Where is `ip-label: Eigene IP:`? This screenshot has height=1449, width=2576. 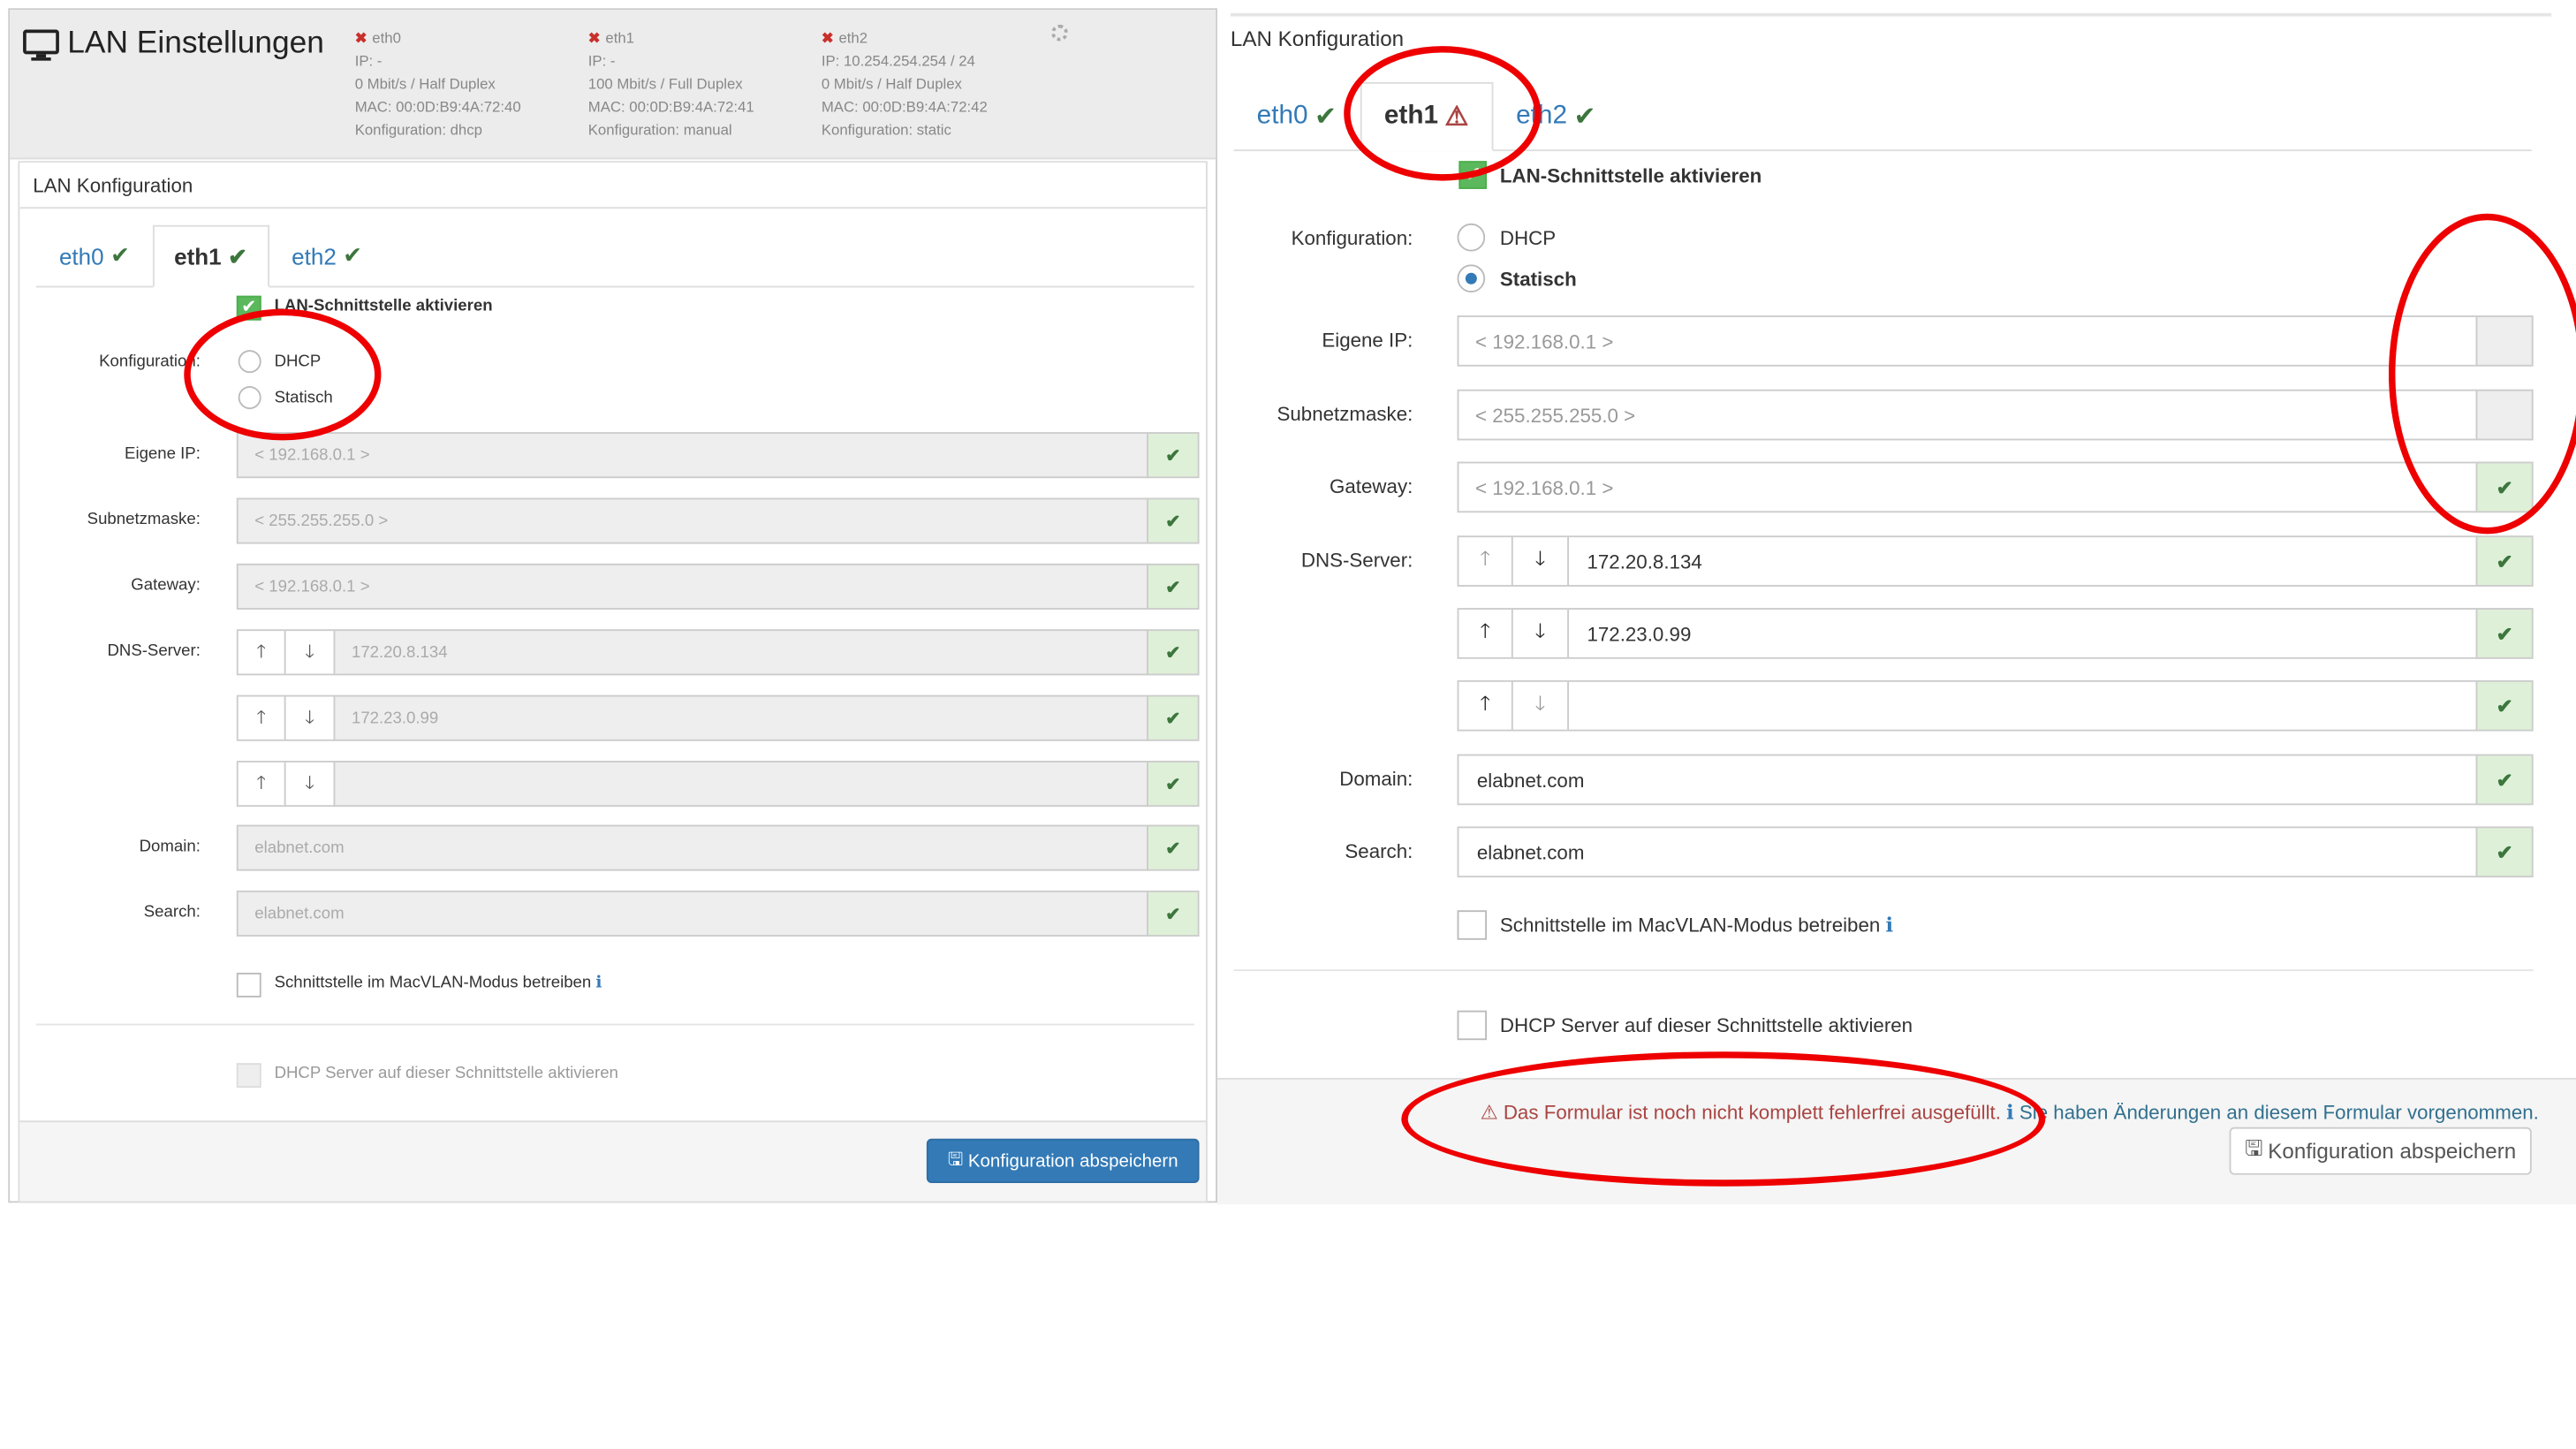
ip-label: Eigene IP: is located at coordinates (163, 454).